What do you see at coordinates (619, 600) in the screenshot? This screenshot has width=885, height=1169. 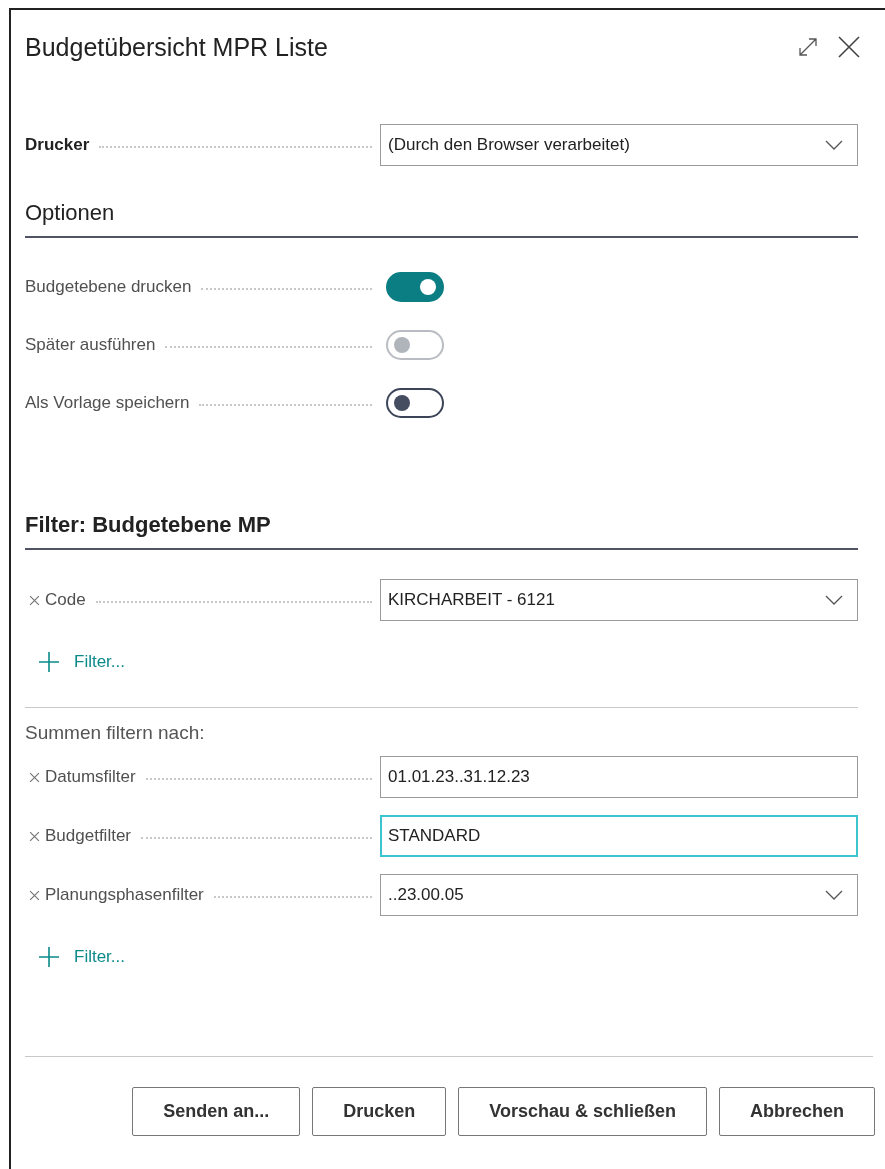 I see `filter-dropdown: KIRCHARBEIT - 6121` at bounding box center [619, 600].